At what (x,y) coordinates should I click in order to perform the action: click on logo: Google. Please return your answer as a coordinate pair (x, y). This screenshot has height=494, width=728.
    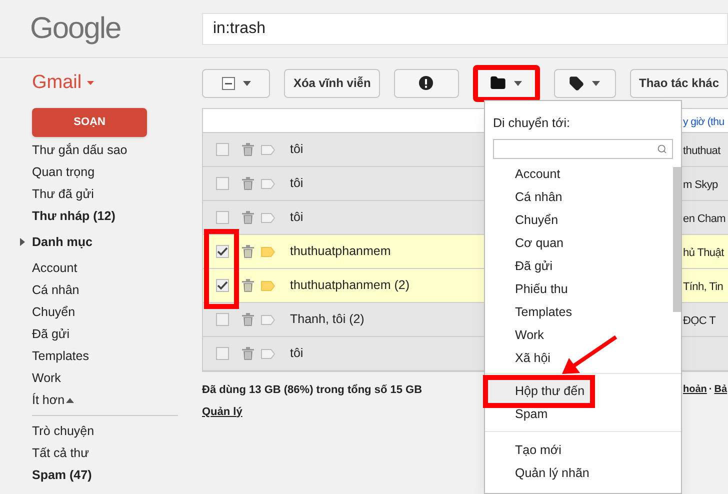
    Looking at the image, I should click on (75, 28).